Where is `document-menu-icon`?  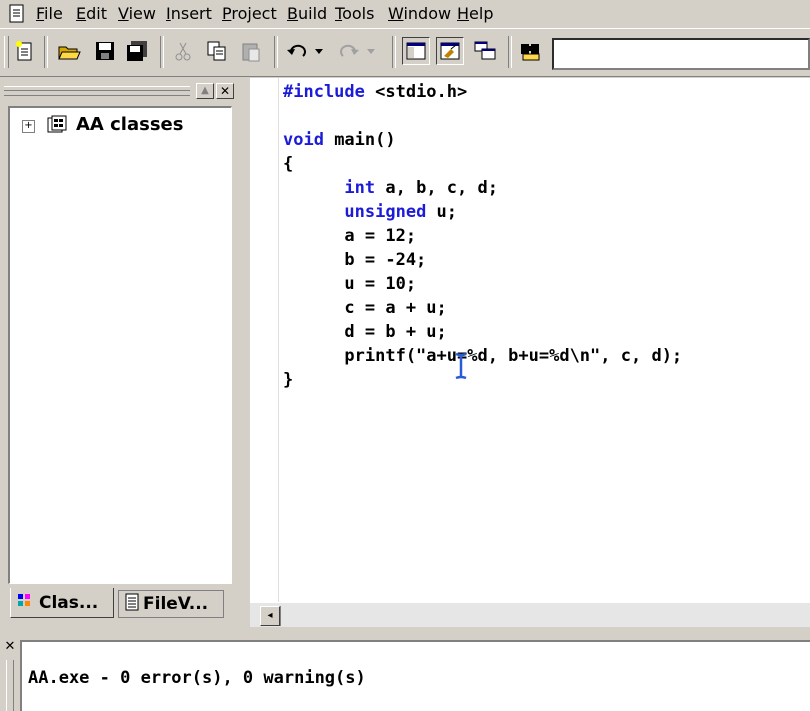
document-menu-icon is located at coordinates (17, 16).